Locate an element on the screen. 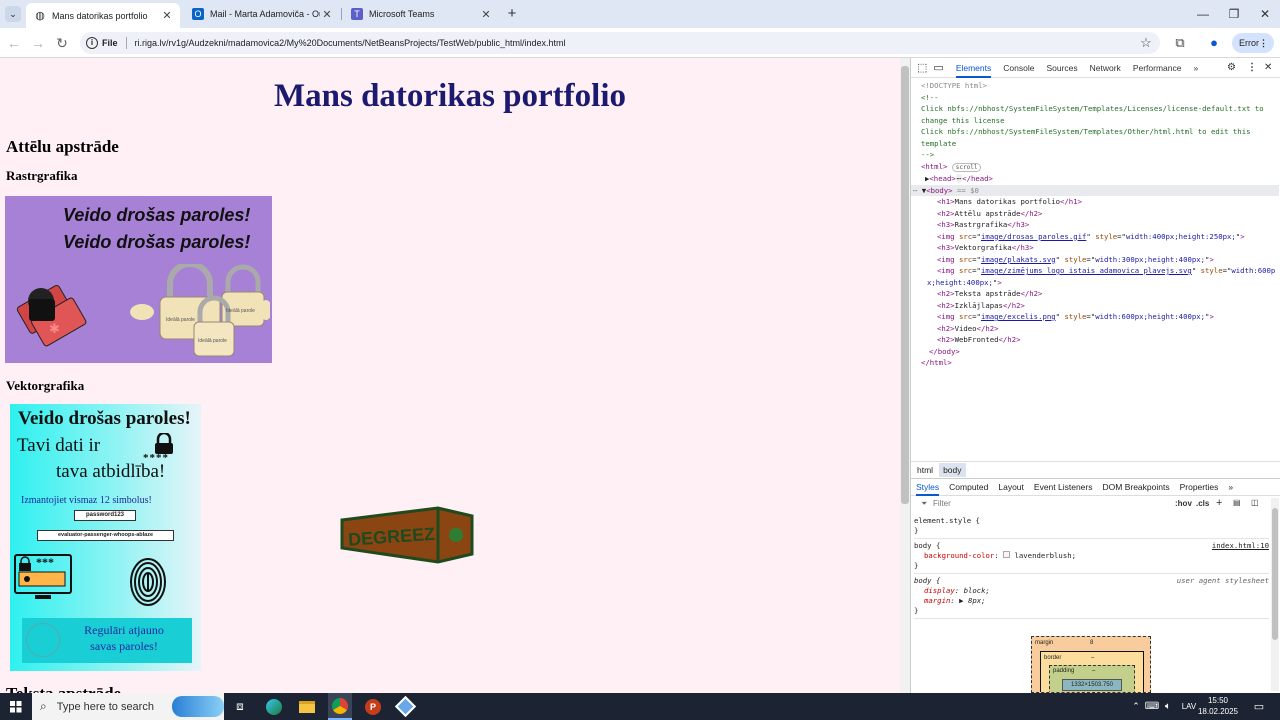 Image resolution: width=1280 pixels, height=720 pixels. dom-comment: <!-- is located at coordinates (1100, 98).